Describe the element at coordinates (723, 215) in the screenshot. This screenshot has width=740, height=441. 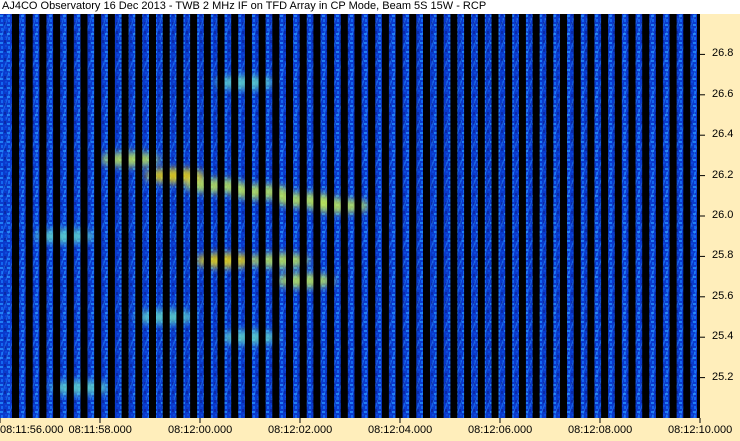
I see `y-tick-label: 26.0` at that location.